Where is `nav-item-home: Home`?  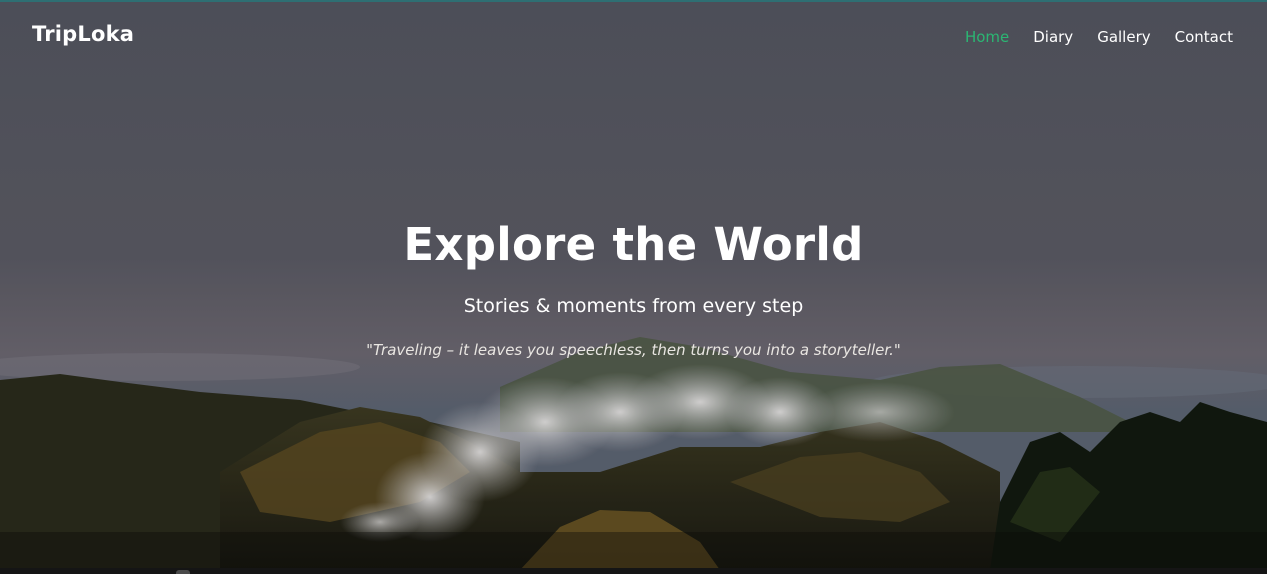 nav-item-home: Home is located at coordinates (987, 36).